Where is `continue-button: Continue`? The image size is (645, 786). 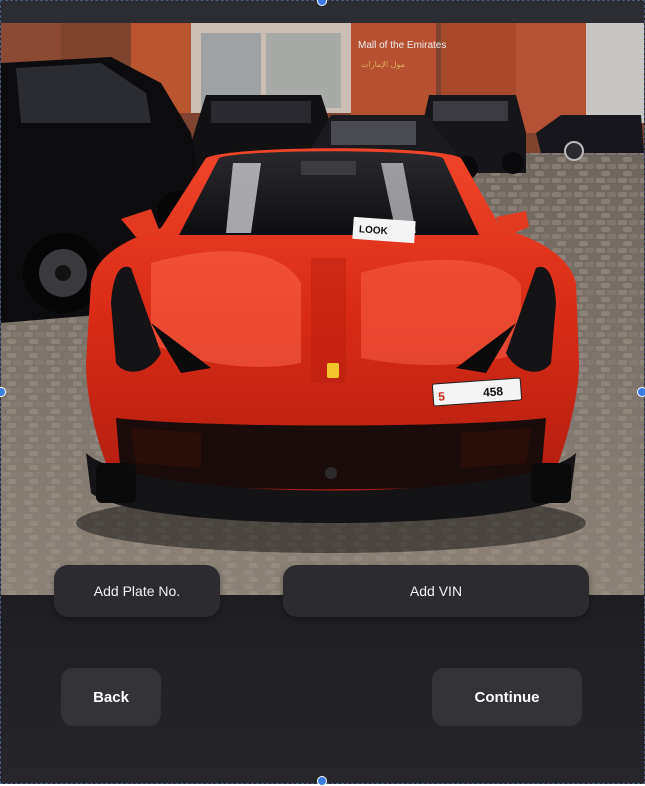 continue-button: Continue is located at coordinates (507, 697).